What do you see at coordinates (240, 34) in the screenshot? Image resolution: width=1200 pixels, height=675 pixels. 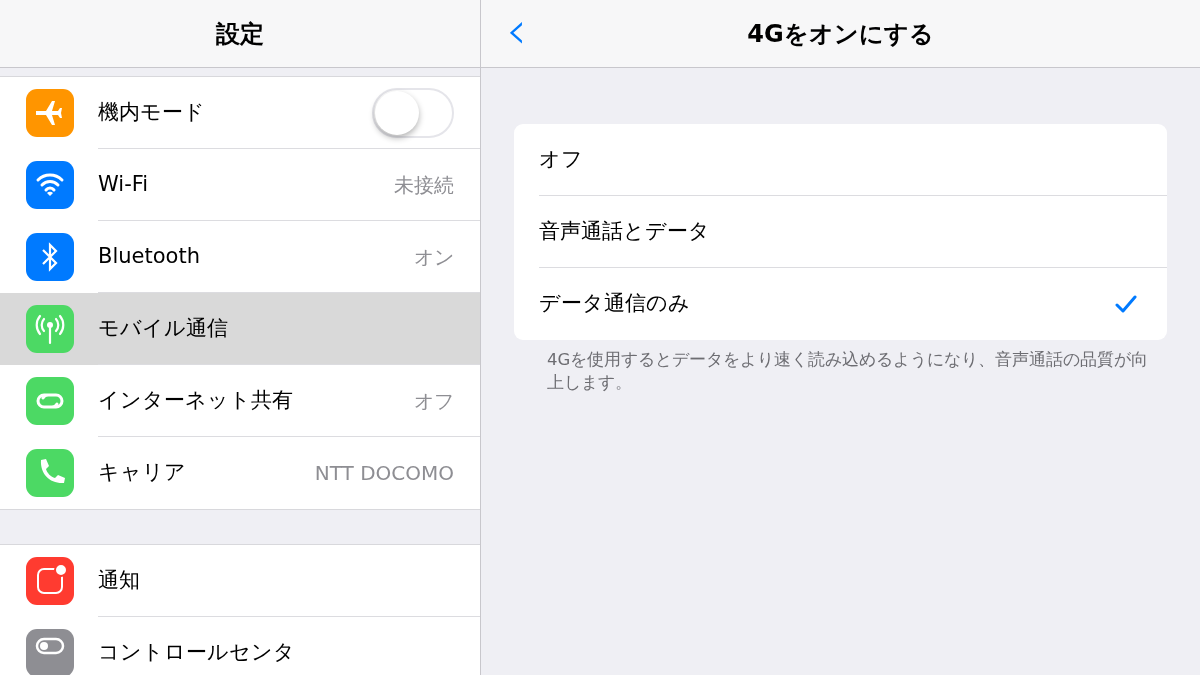 I see `sidebar-title: 設定` at bounding box center [240, 34].